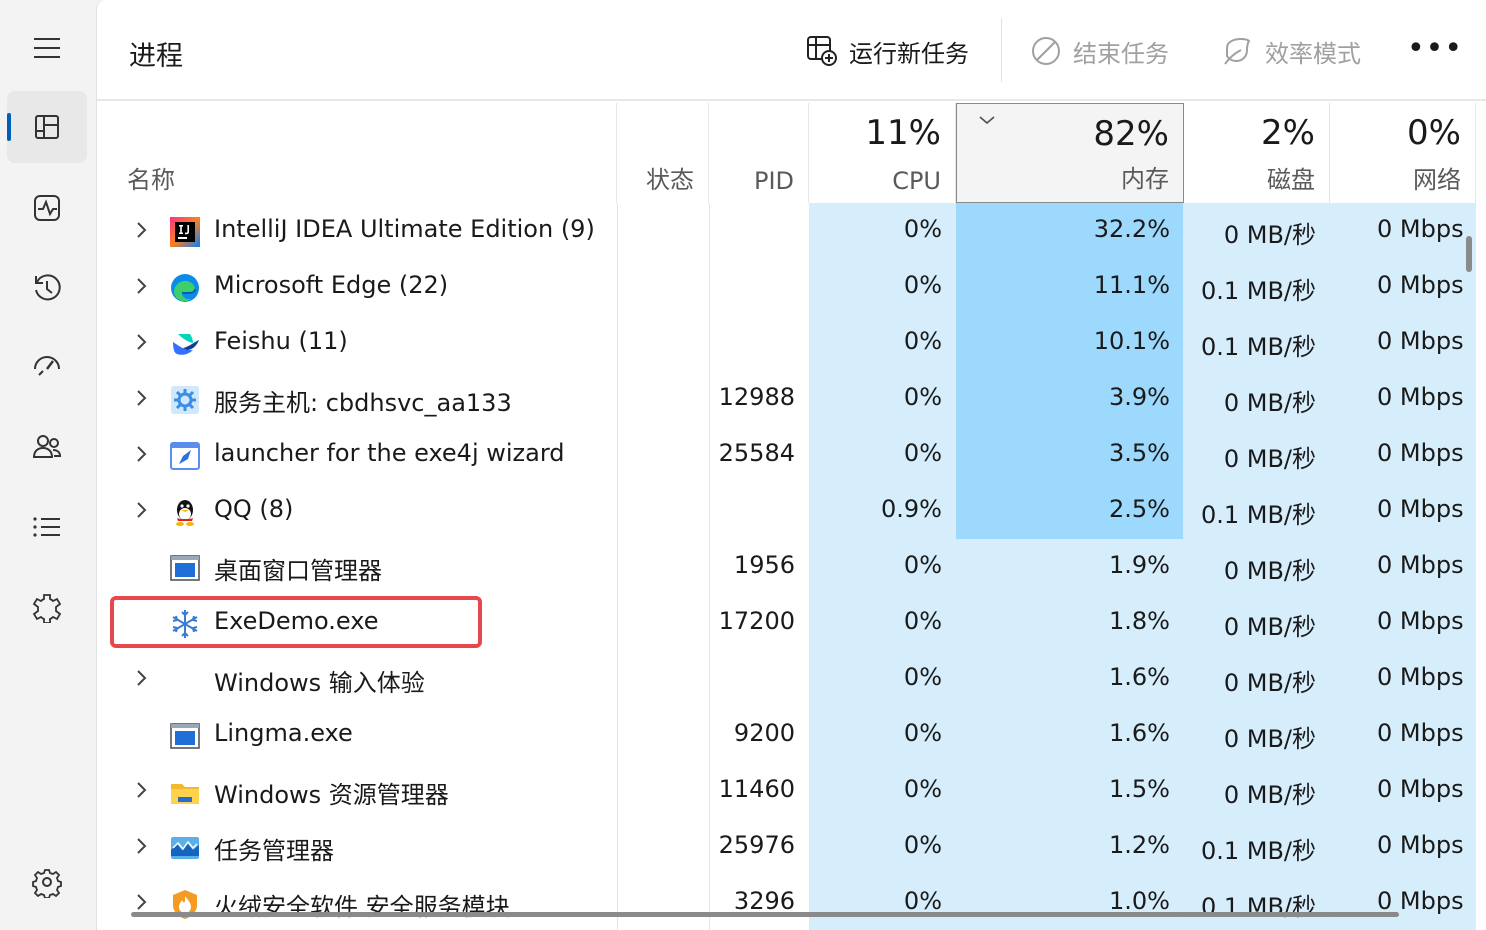  I want to click on process-row: 任务管理器 25976 0% 1.2% 0.1 MB/秒 0 Mbps, so click(791, 847).